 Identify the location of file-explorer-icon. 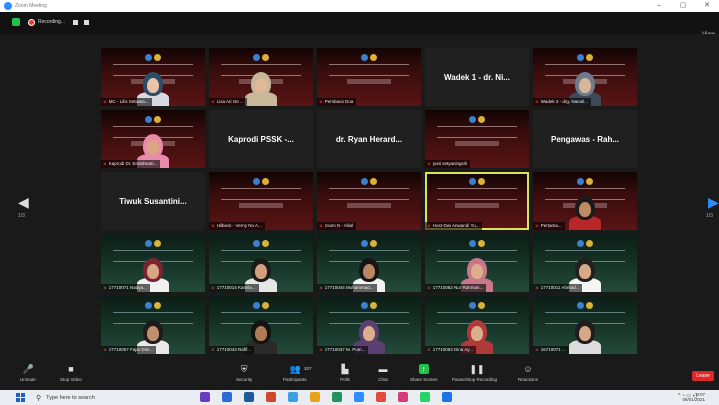
(315, 397).